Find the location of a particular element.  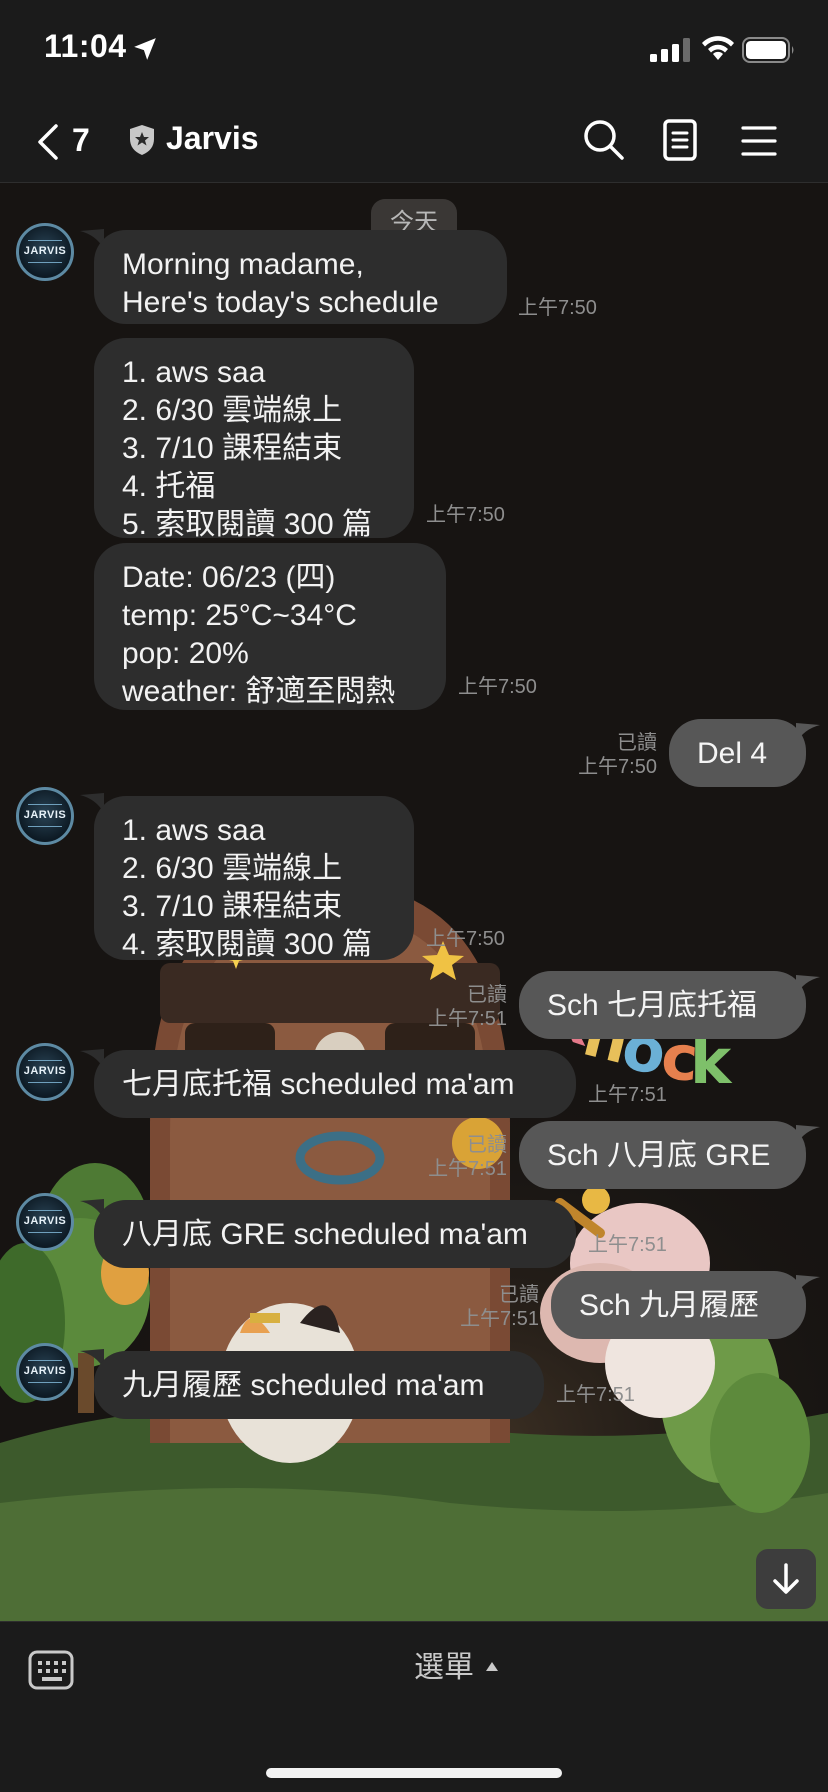

message-bubble: Sch 九月履歷 is located at coordinates (678, 1305).